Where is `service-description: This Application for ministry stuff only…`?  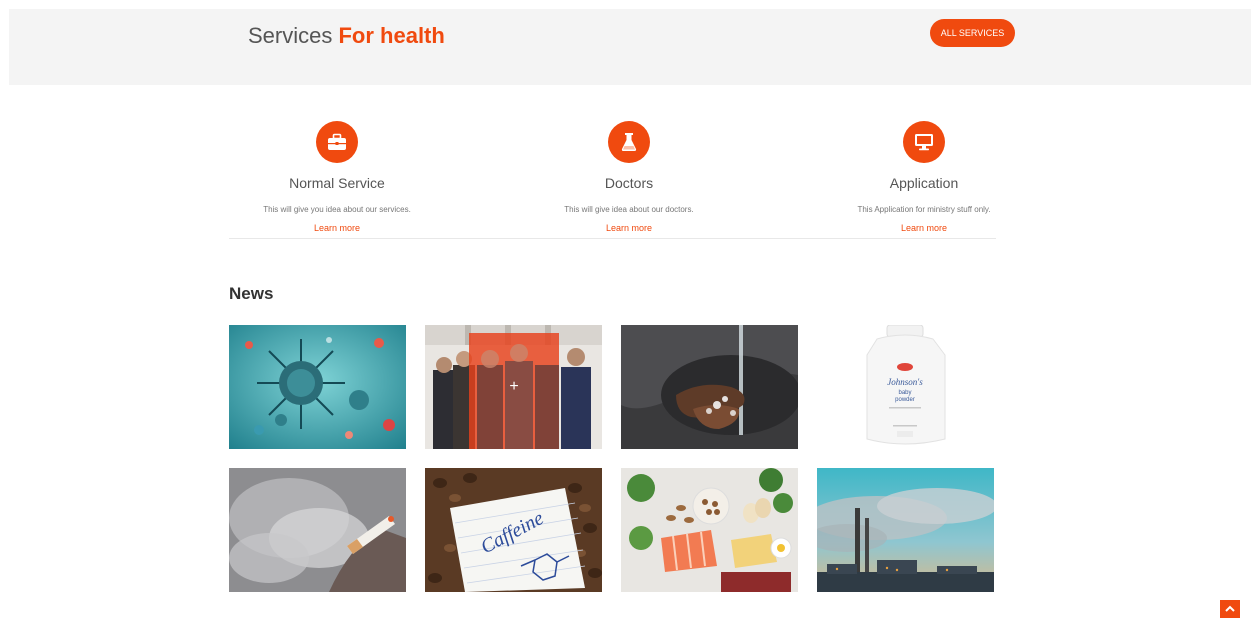
service-description: This Application for ministry stuff only… is located at coordinates (924, 209).